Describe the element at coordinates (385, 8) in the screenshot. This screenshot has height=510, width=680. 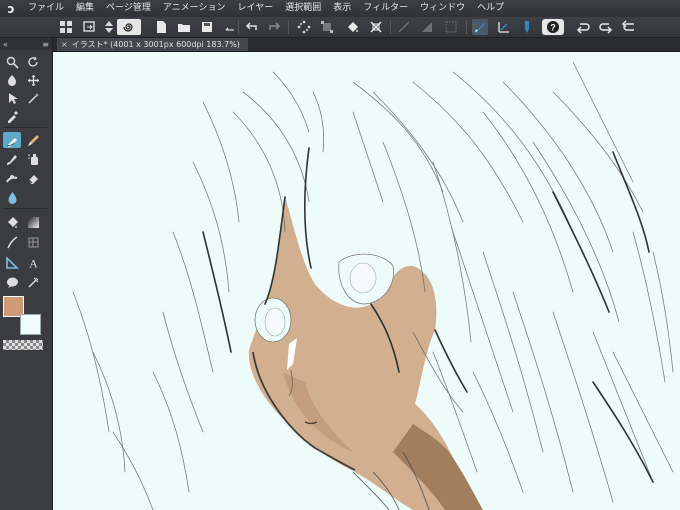
I see `menu-filter: フィルター` at that location.